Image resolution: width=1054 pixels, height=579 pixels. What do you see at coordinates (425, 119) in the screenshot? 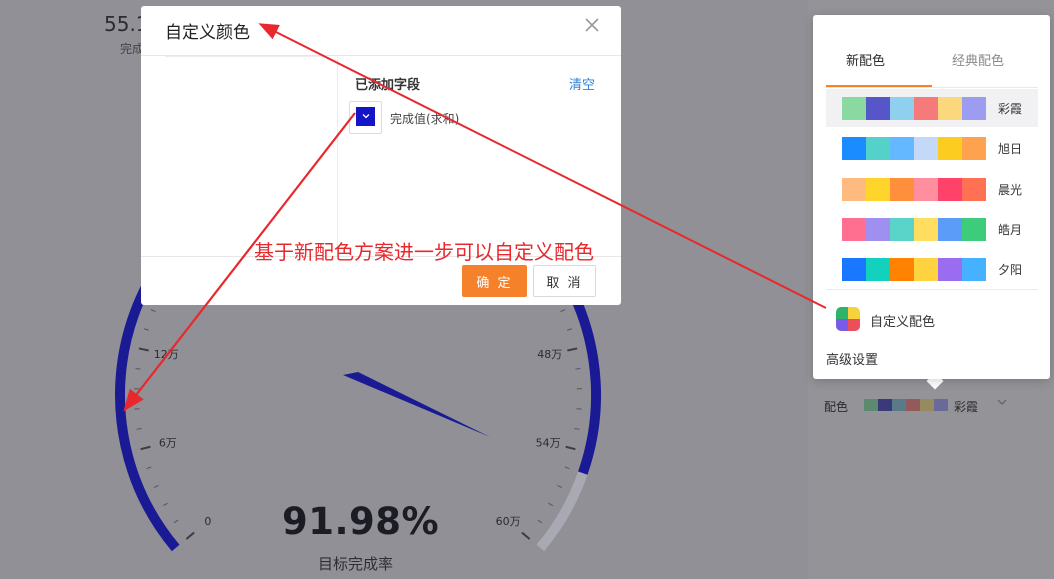
I see `field-name: 完成值(求和)` at bounding box center [425, 119].